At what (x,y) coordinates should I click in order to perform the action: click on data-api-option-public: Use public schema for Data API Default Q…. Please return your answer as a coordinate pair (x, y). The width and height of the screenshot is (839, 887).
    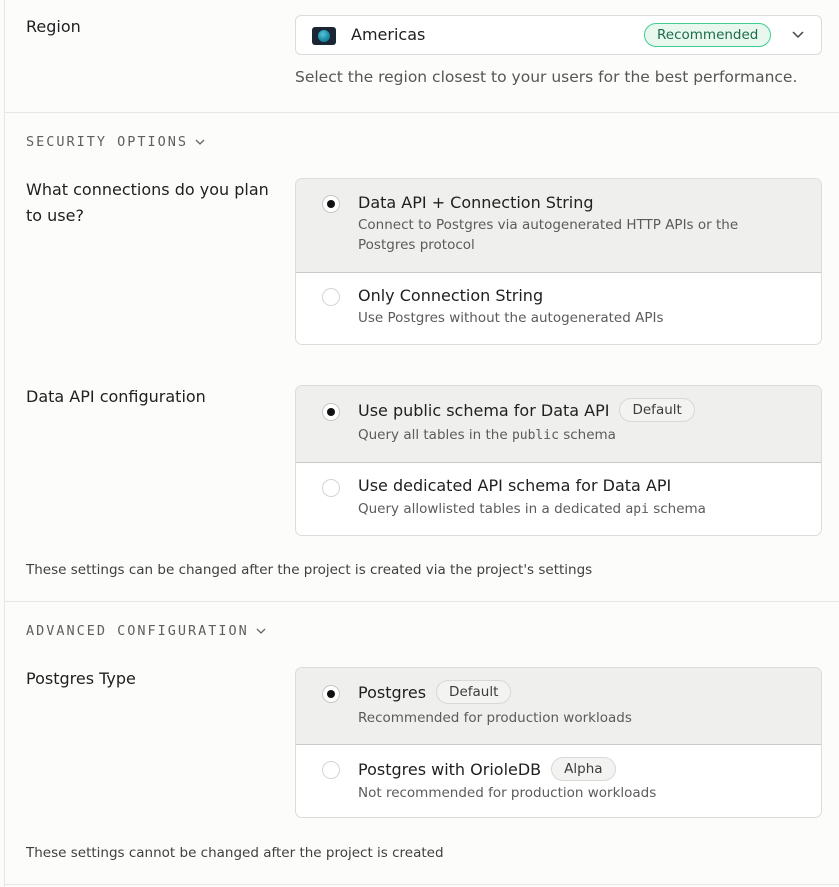
    Looking at the image, I should click on (558, 424).